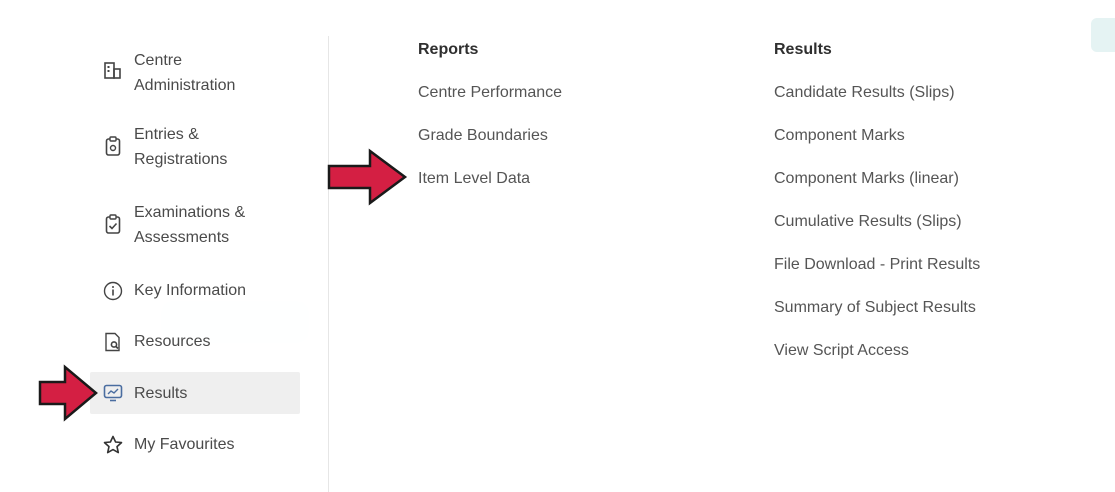 This screenshot has height=492, width=1115. What do you see at coordinates (113, 342) in the screenshot?
I see `document-search-icon` at bounding box center [113, 342].